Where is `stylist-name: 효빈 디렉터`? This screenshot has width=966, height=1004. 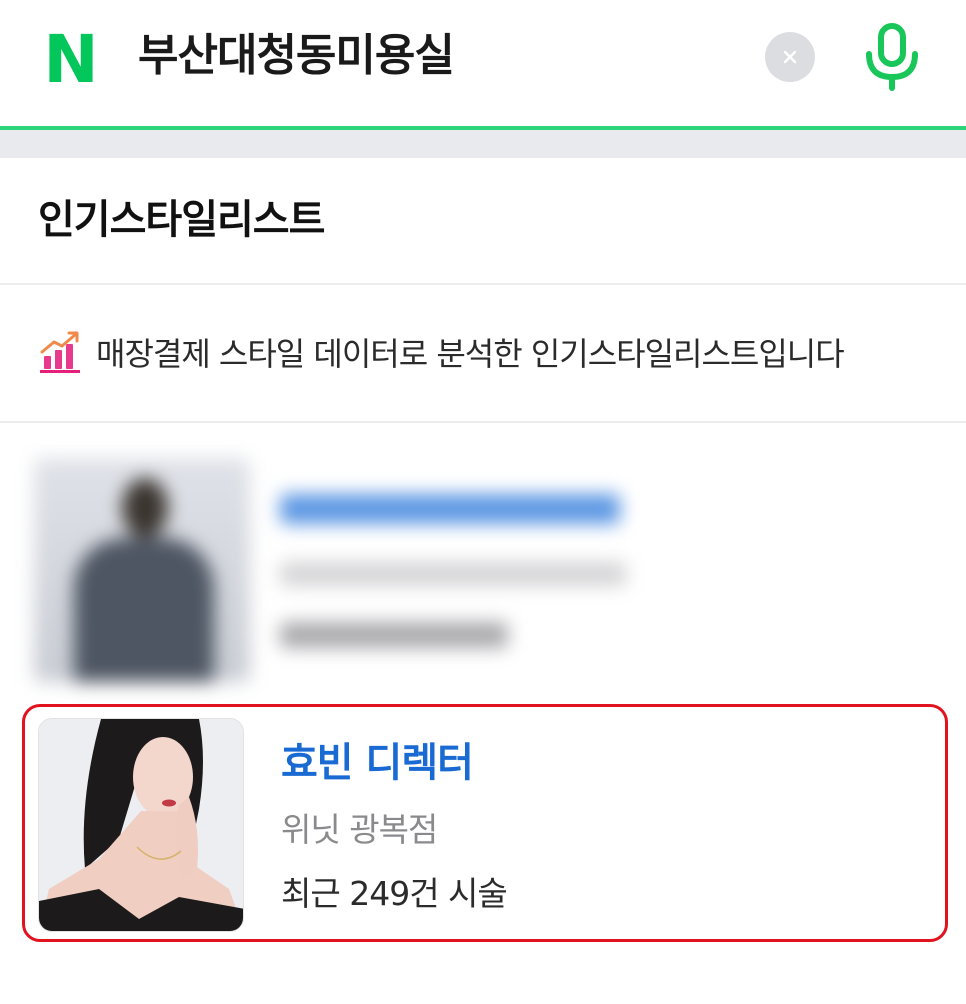 stylist-name: 효빈 디렉터 is located at coordinates (377, 763).